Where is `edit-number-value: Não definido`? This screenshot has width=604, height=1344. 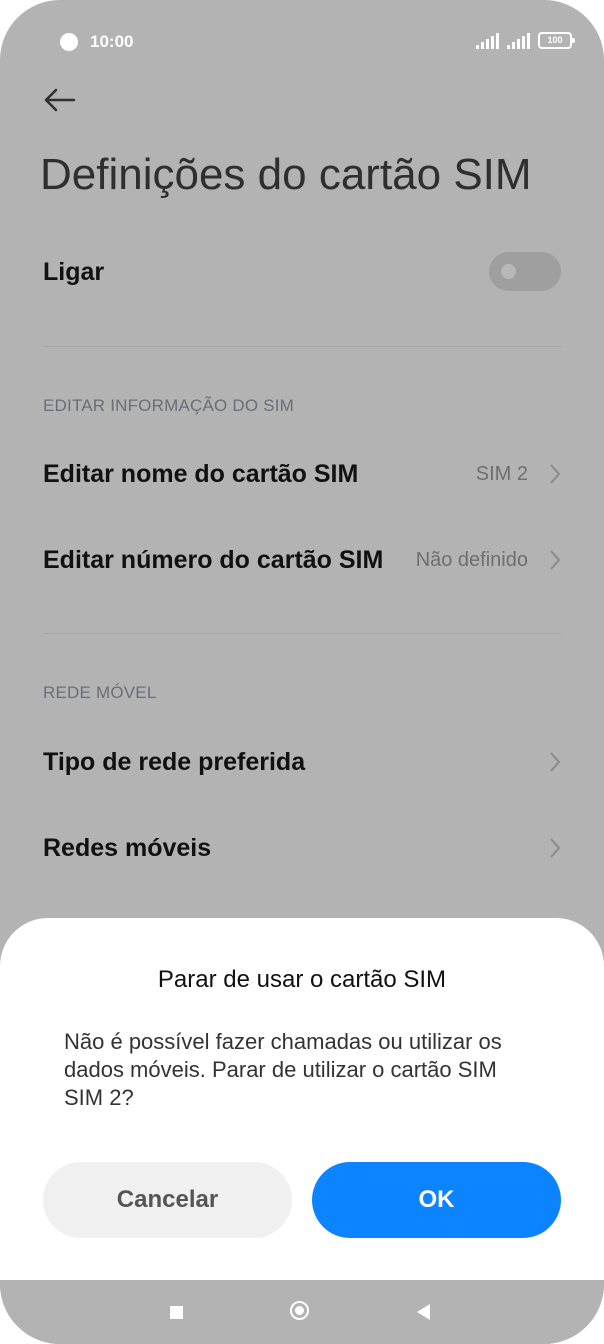
edit-number-value: Não definido is located at coordinates (471, 560).